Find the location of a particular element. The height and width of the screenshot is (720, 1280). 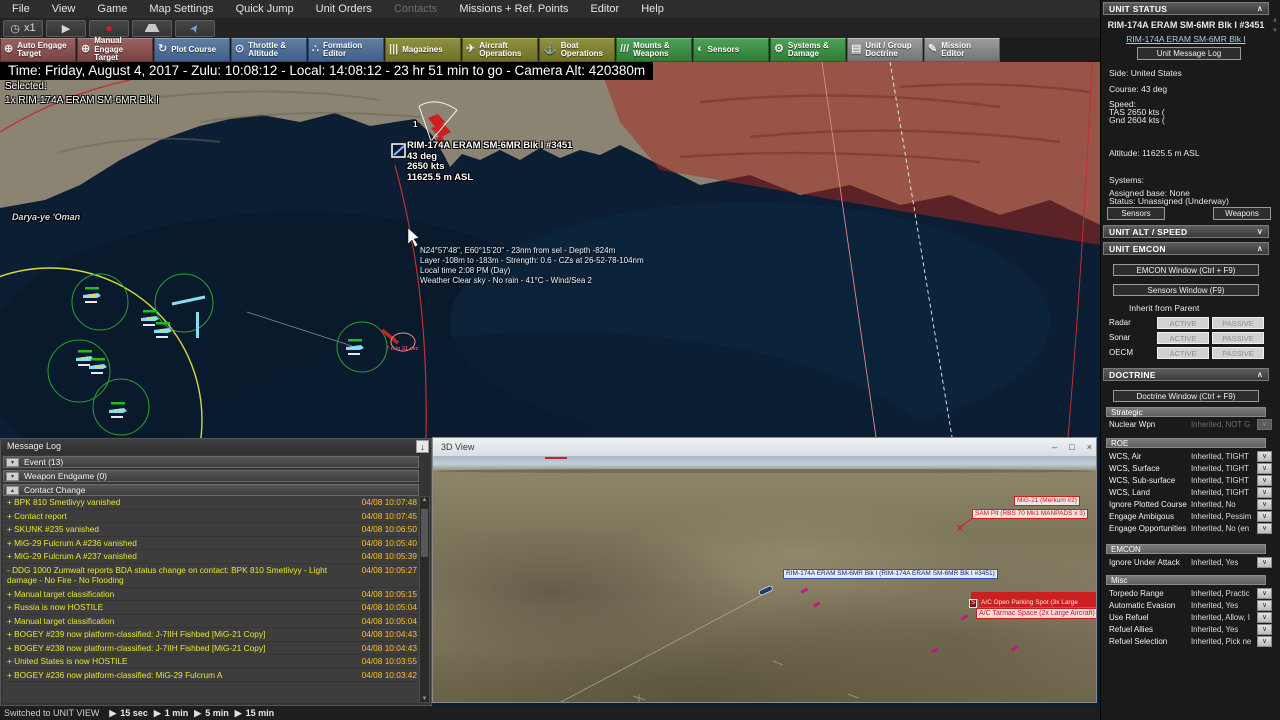

weapons-panel-button: Weapons is located at coordinates (1242, 213).